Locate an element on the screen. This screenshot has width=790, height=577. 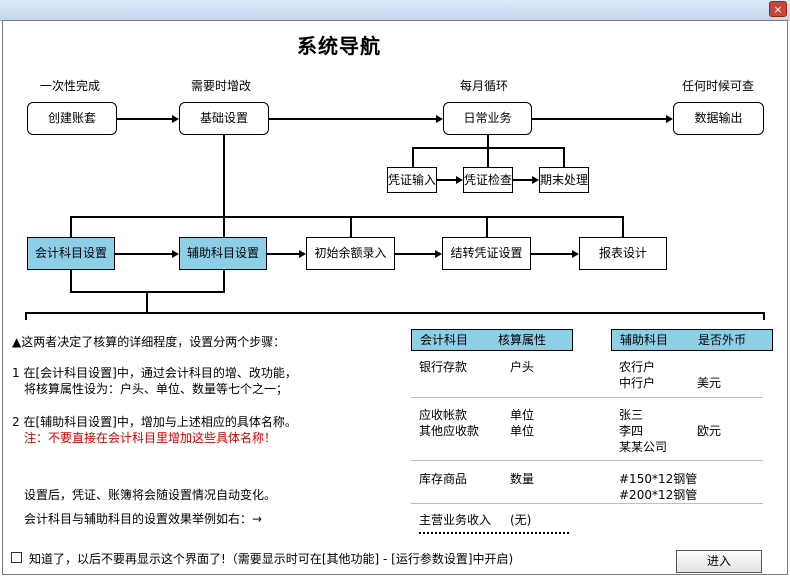
auxiliary-subject-setup-box: 辅助科目设置 is located at coordinates (223, 253).